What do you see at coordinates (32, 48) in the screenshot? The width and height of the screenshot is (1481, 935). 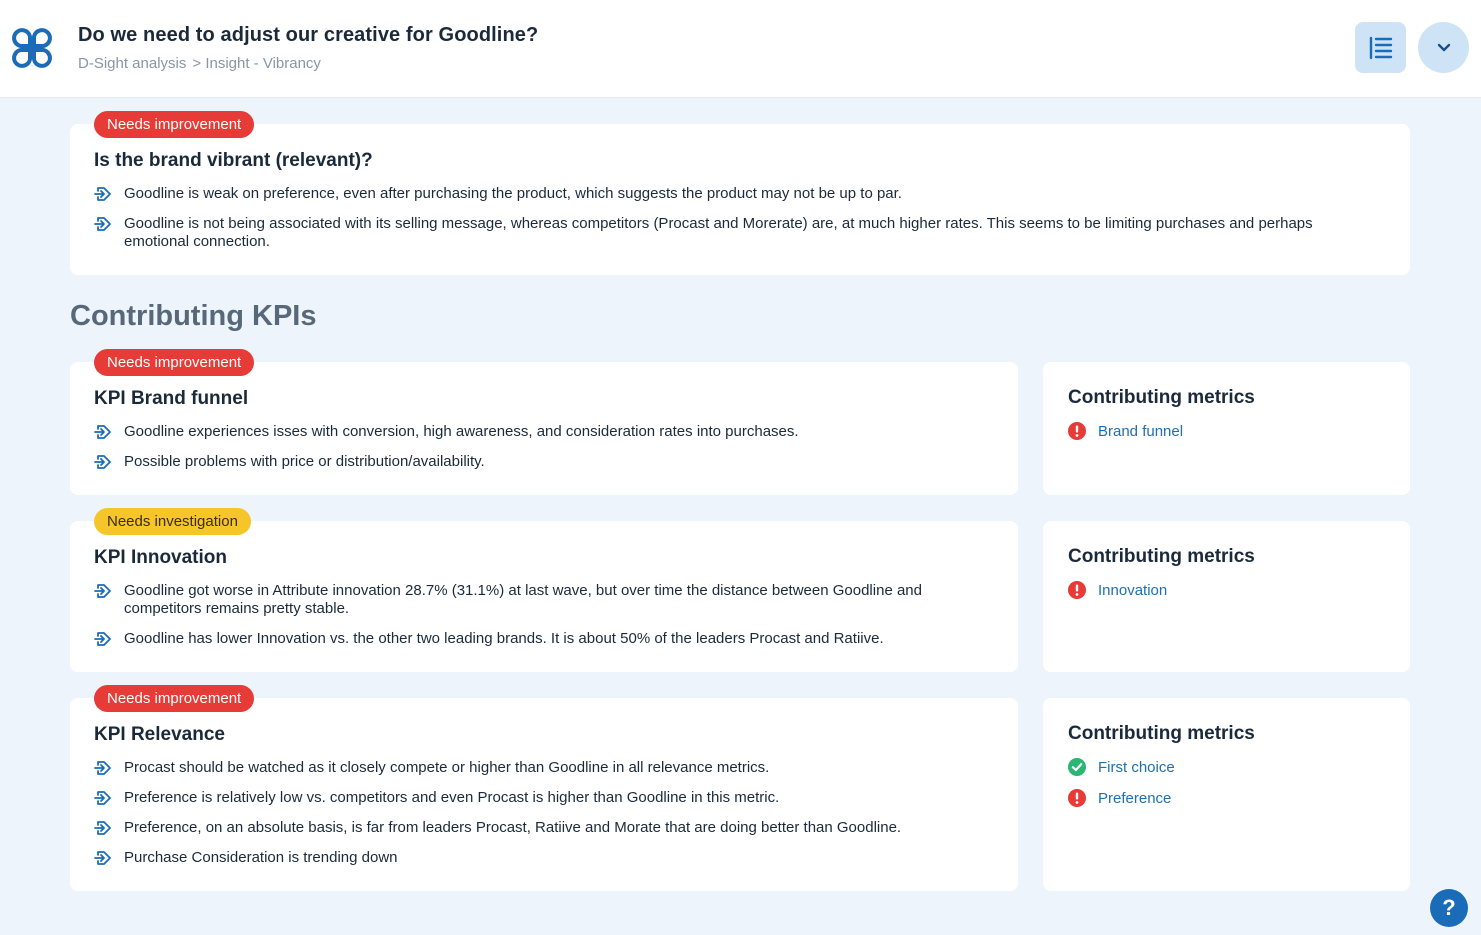 I see `app-logo-icon` at bounding box center [32, 48].